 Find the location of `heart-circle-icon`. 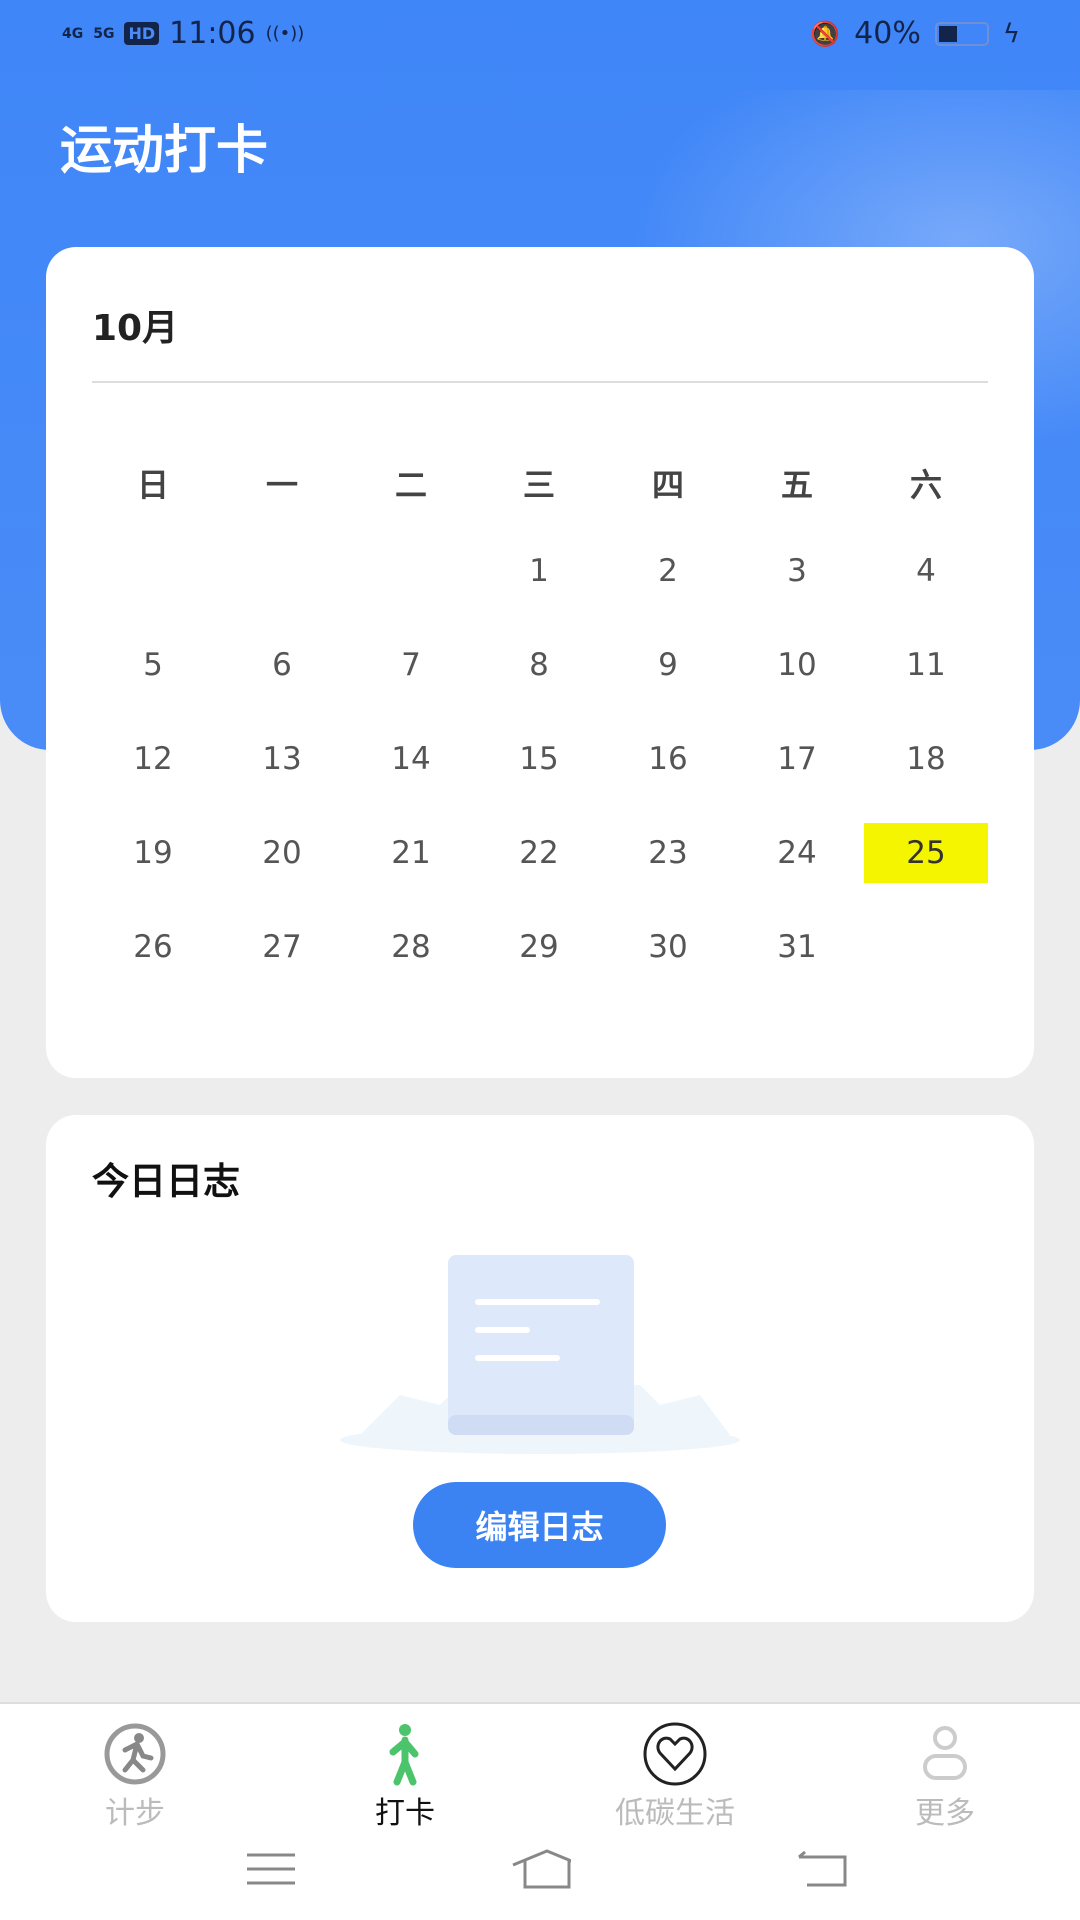

heart-circle-icon is located at coordinates (675, 1754).